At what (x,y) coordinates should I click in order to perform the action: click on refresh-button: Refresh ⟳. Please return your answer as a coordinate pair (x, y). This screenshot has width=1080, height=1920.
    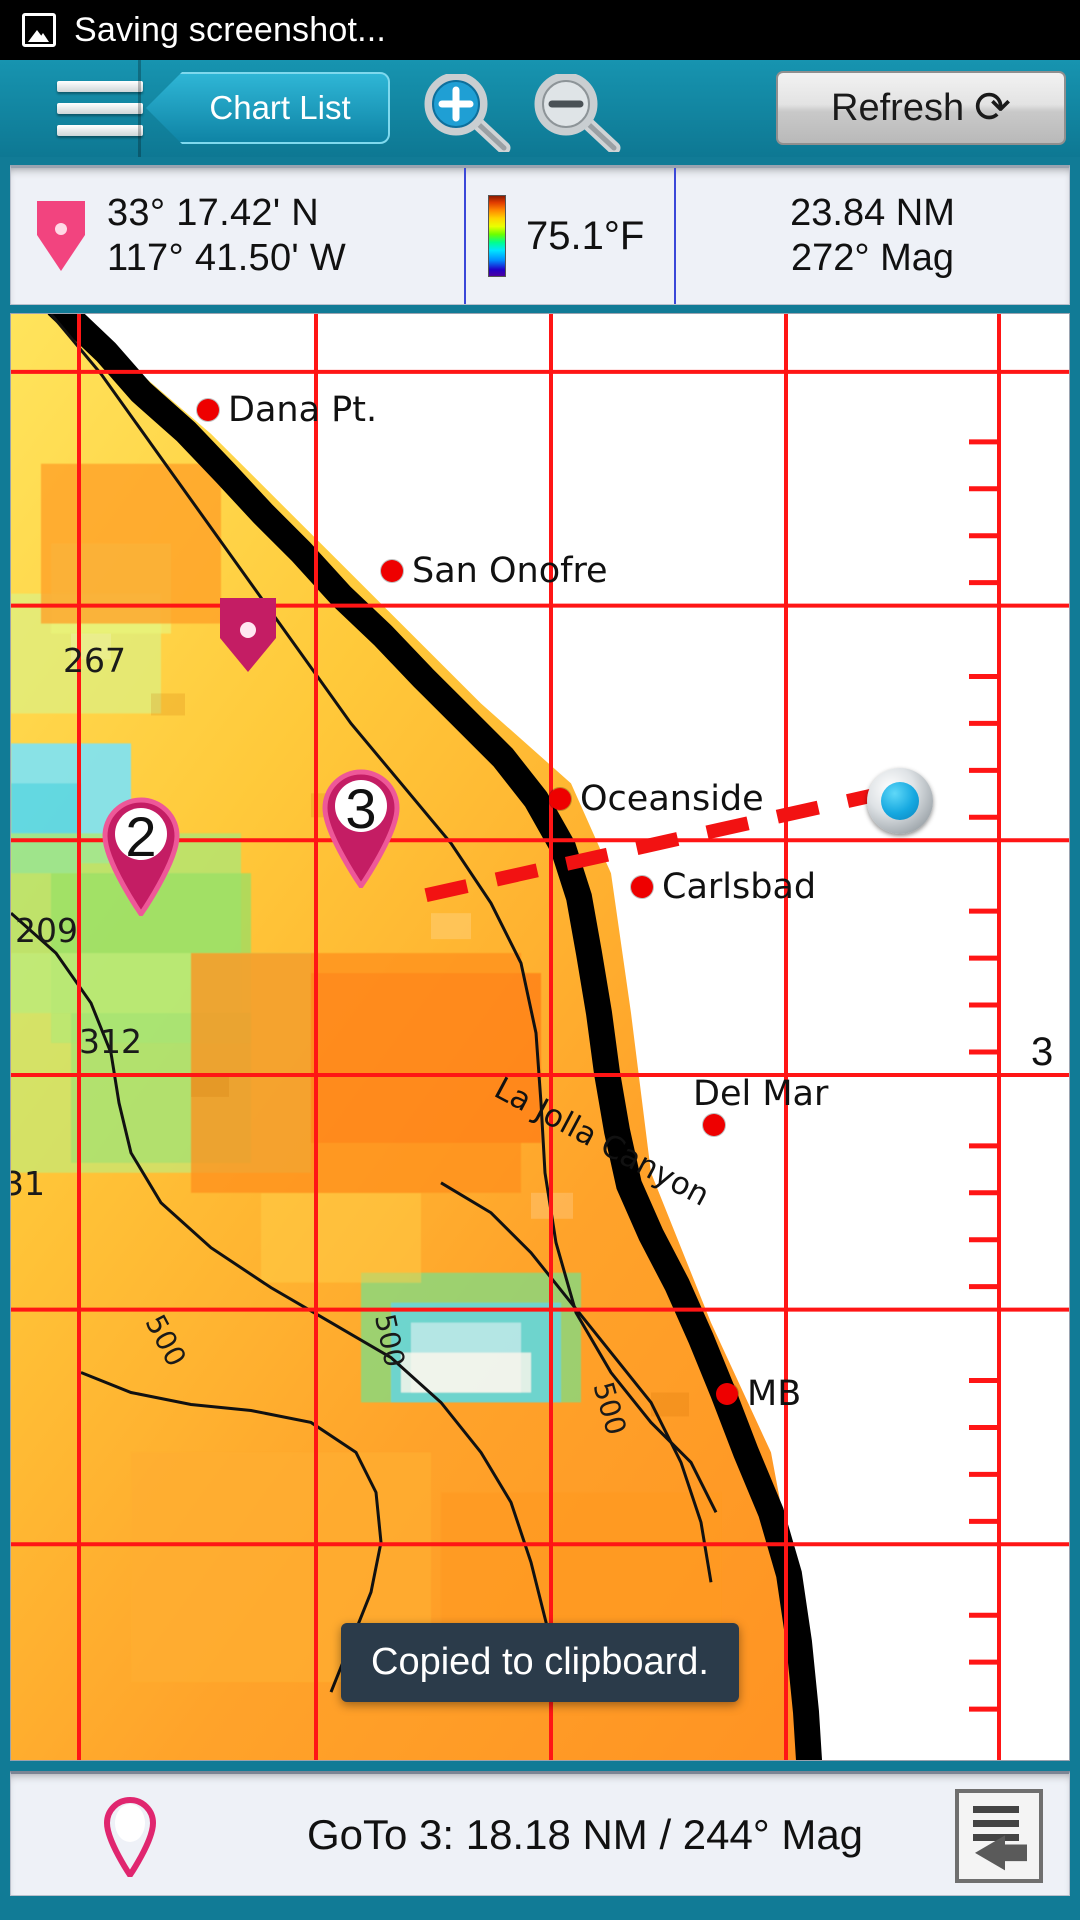
    Looking at the image, I should click on (921, 108).